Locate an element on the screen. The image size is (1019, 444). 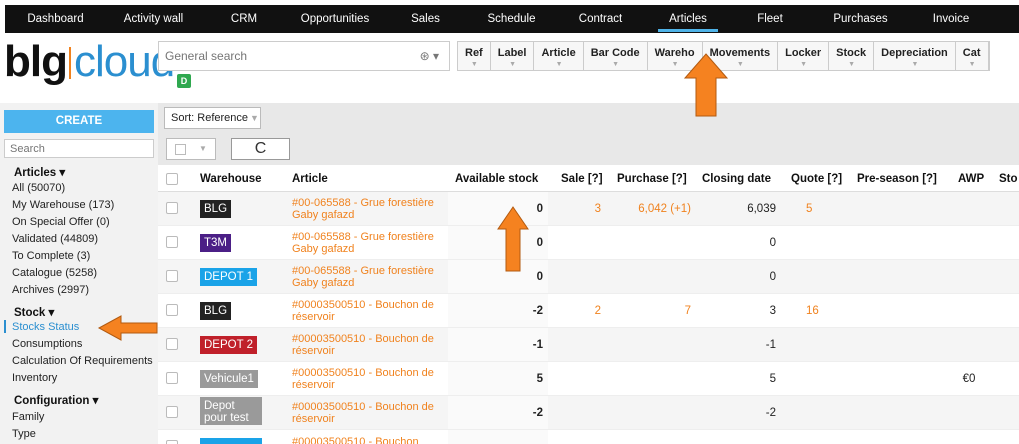
available-stock: 5 is located at coordinates (539, 379).